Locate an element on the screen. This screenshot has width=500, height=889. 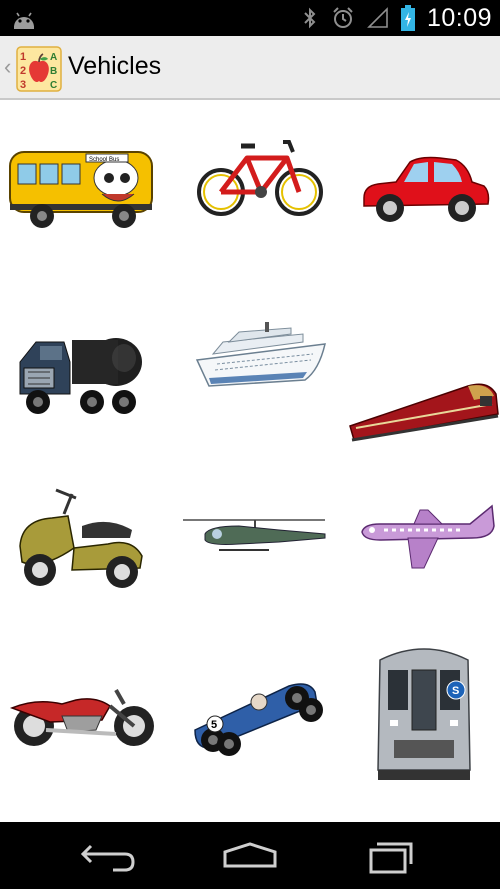
abc-apple-icon: 1 2 3 A B C is located at coordinates (39, 69).